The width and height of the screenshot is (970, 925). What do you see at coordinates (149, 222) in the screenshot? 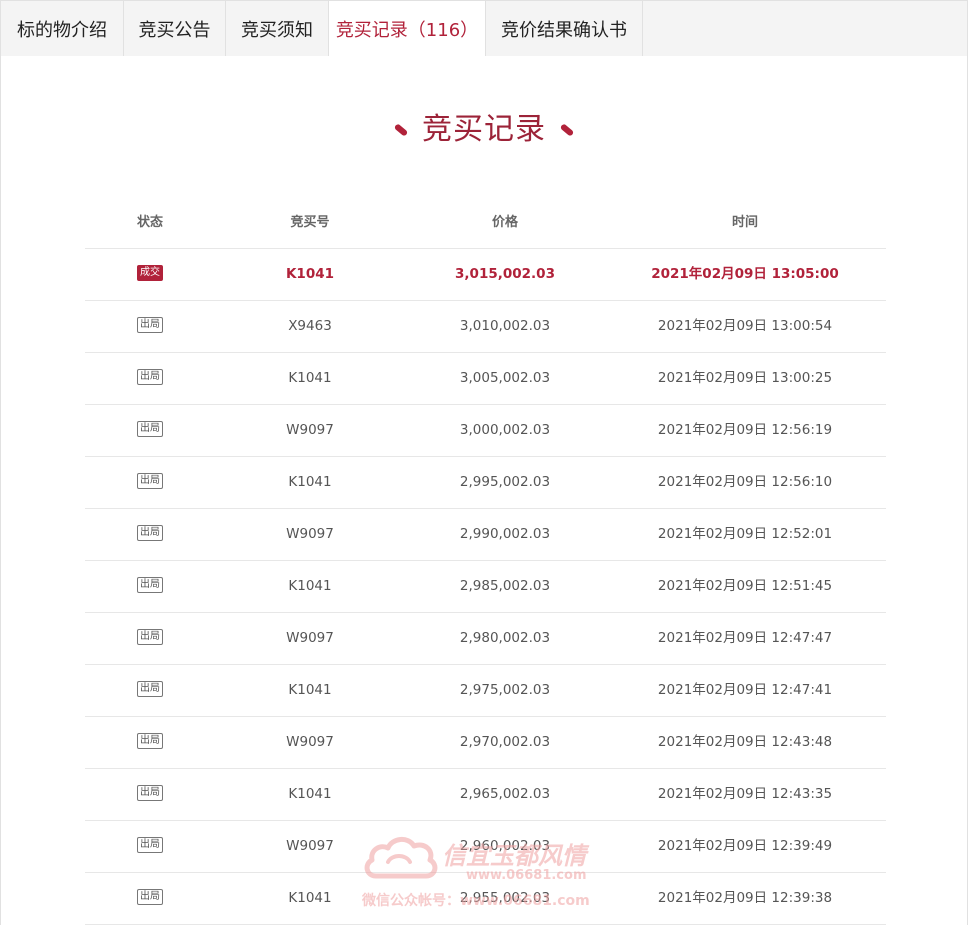
I see `header-status: 状态` at bounding box center [149, 222].